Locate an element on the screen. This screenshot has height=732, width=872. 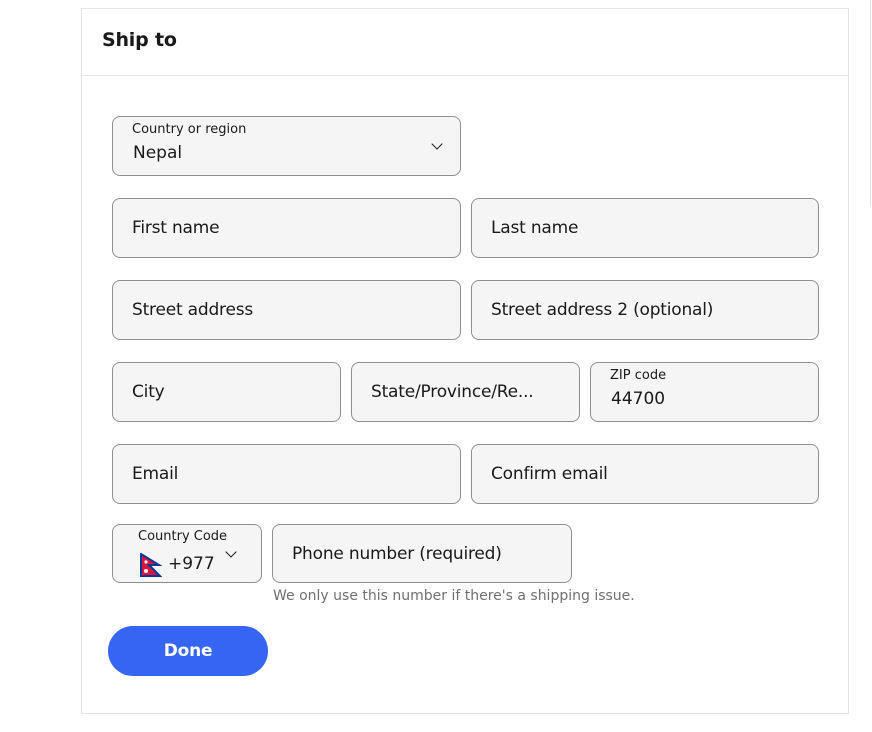
country-select: Country or region Nepal is located at coordinates (286, 146).